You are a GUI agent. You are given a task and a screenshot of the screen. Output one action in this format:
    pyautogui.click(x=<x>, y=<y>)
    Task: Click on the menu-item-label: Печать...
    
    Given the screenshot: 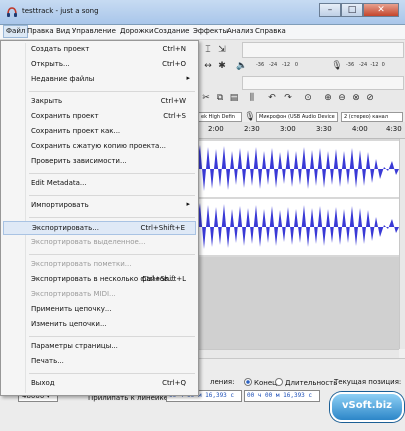 What is the action you would take?
    pyautogui.click(x=47, y=361)
    